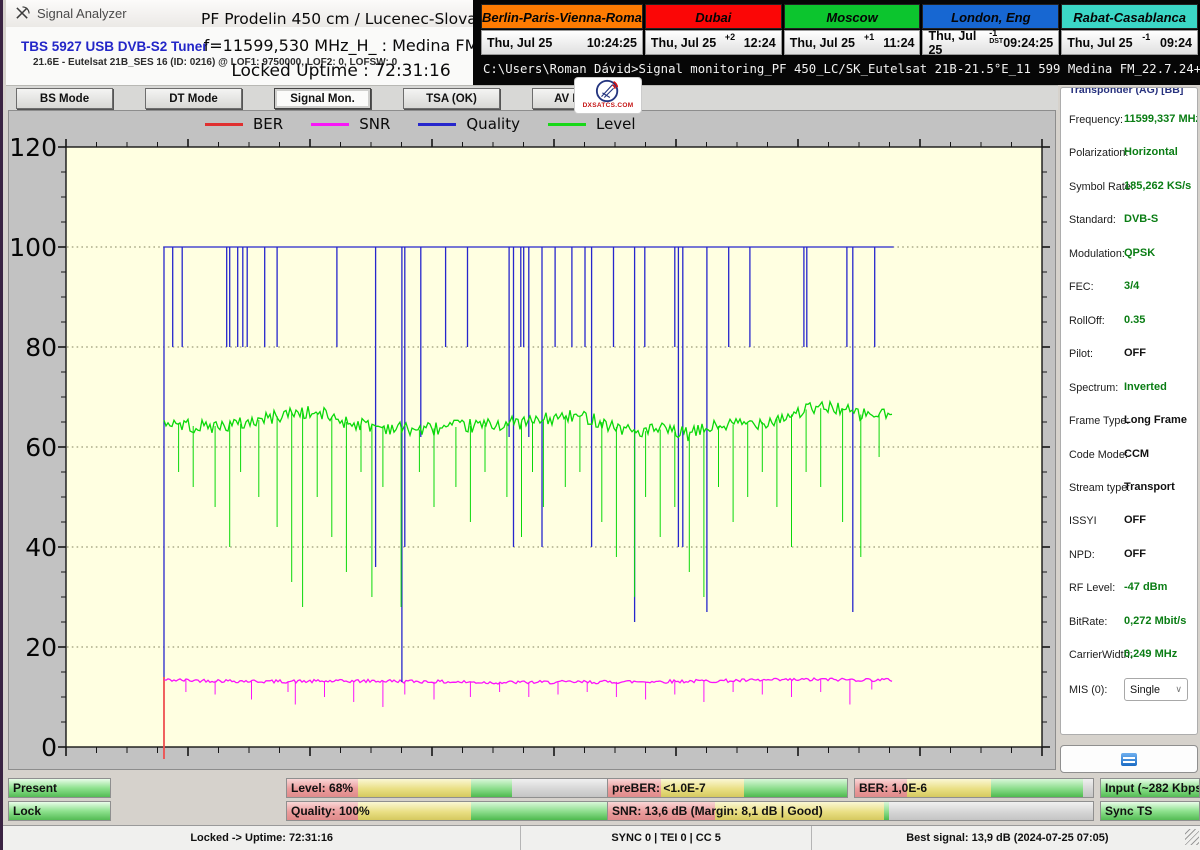  Describe the element at coordinates (1096, 120) in the screenshot. I see `sidebar-row-label: Frequency:` at that location.